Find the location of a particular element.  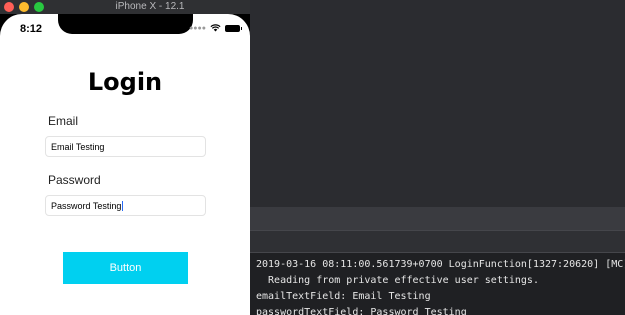

text-caret is located at coordinates (123, 206).